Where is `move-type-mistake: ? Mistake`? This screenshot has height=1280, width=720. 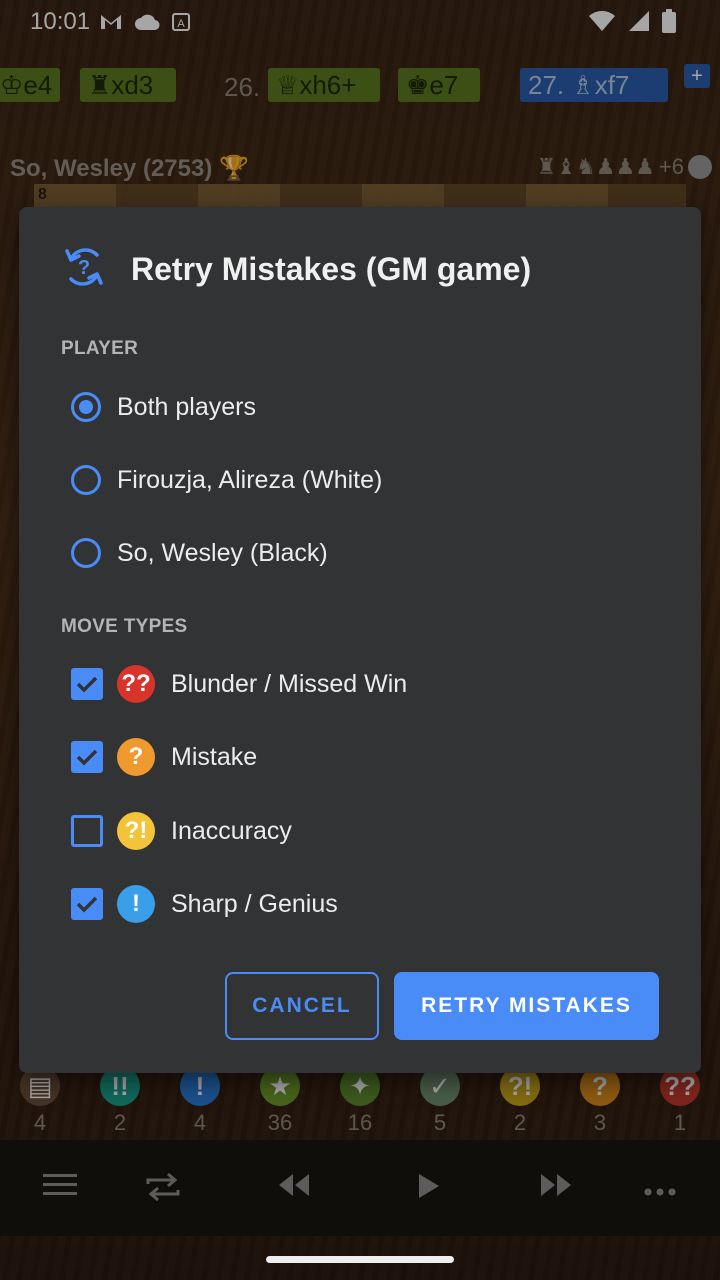
move-type-mistake: ? Mistake is located at coordinates (164, 757).